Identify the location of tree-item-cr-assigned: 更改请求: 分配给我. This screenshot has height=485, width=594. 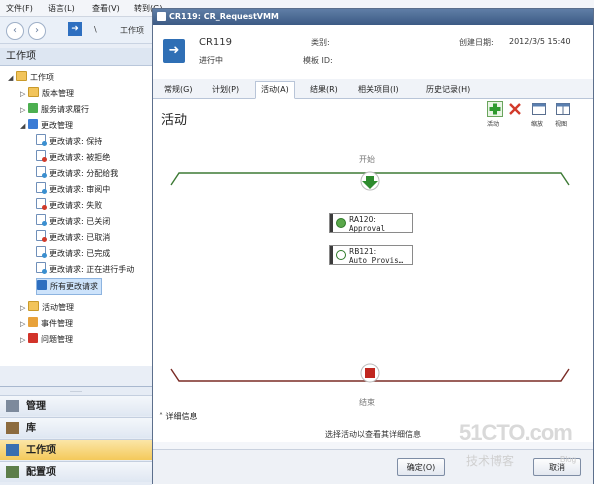
(77, 173).